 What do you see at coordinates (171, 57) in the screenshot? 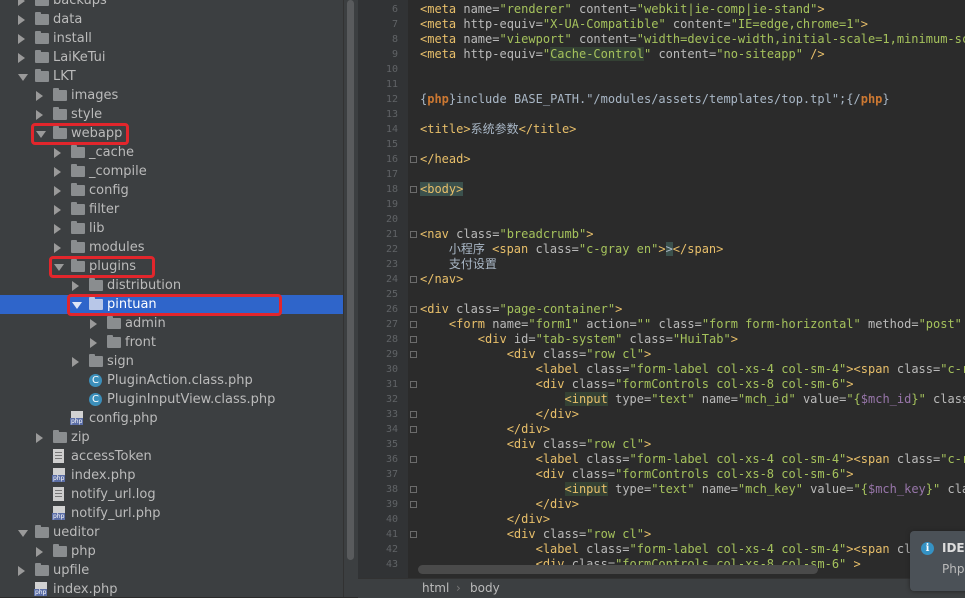
I see `tree-item-laiketui: LaiKeTui` at bounding box center [171, 57].